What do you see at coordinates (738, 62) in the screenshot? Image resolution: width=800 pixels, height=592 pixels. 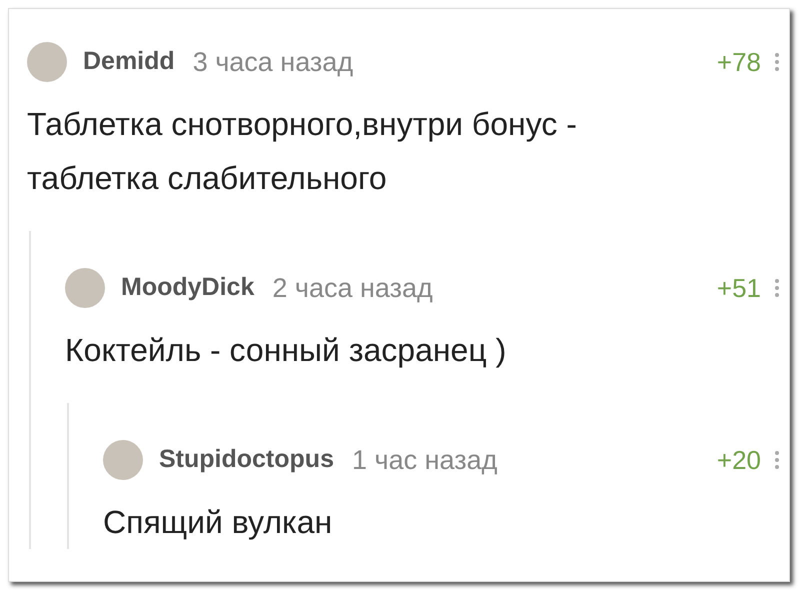 I see `rating-score: +78` at bounding box center [738, 62].